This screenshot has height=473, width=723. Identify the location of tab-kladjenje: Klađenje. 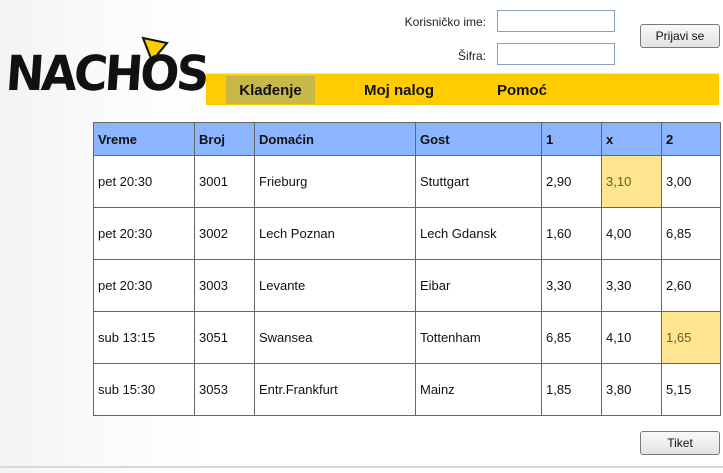
(270, 90).